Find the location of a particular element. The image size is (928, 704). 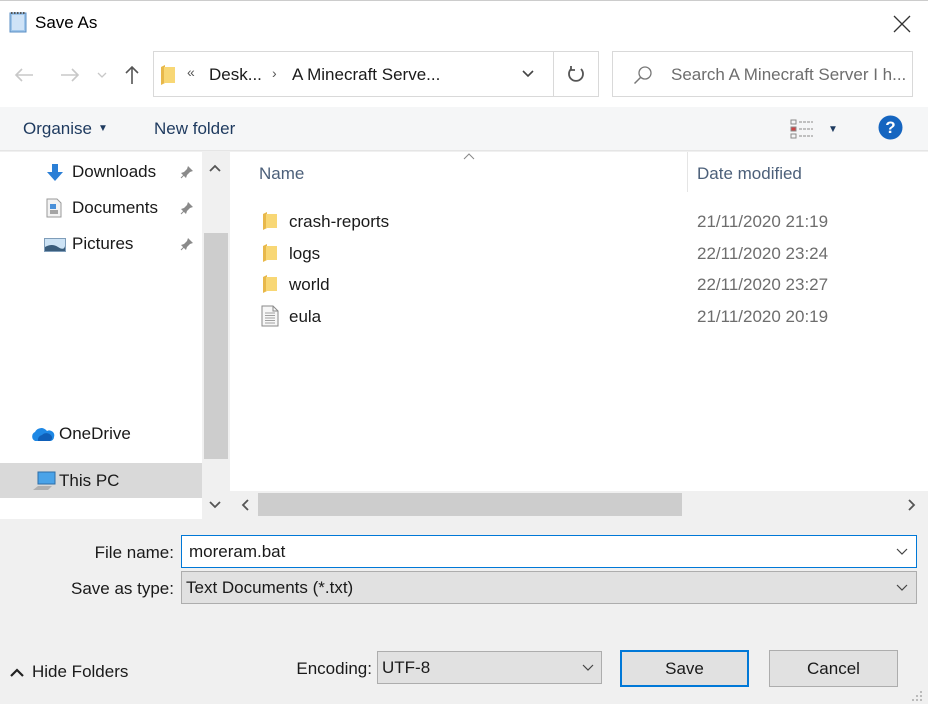

scroll-right-button is located at coordinates (912, 505).